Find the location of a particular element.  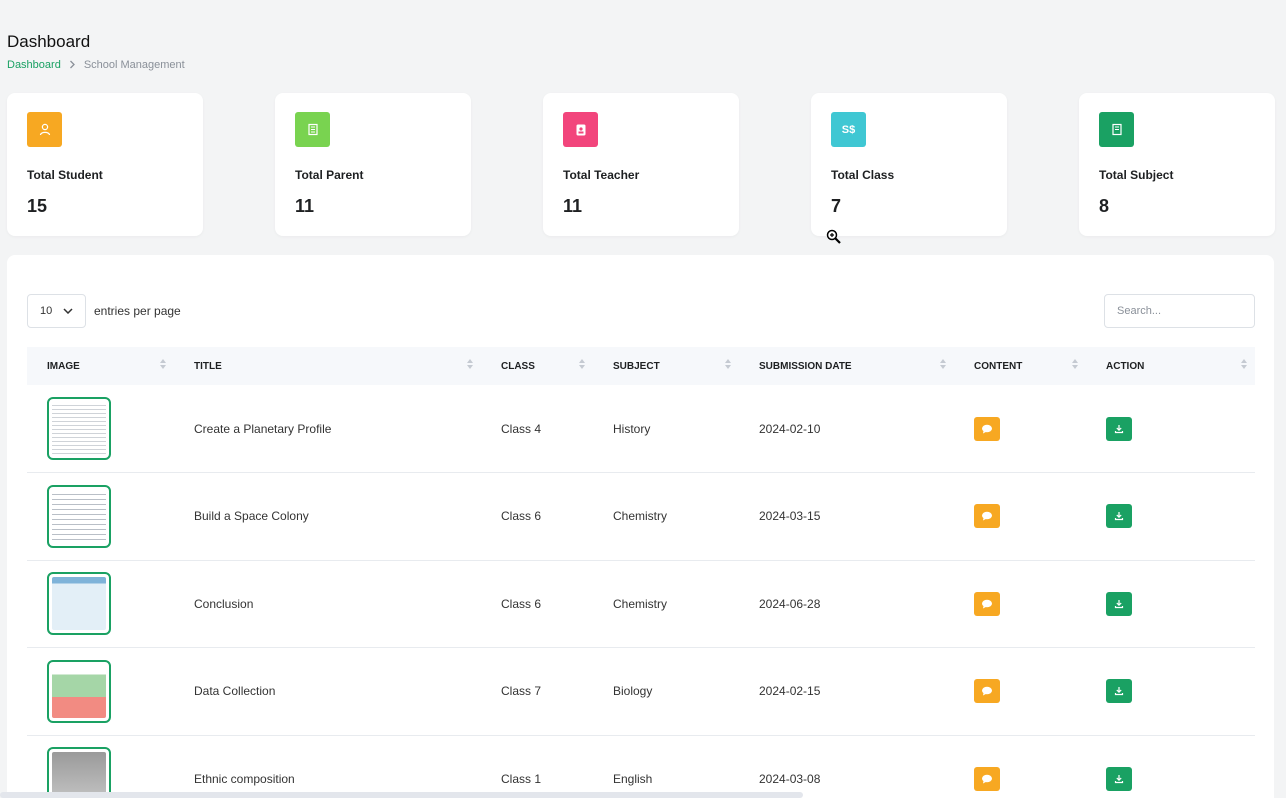

cell-subject: English is located at coordinates (633, 778).